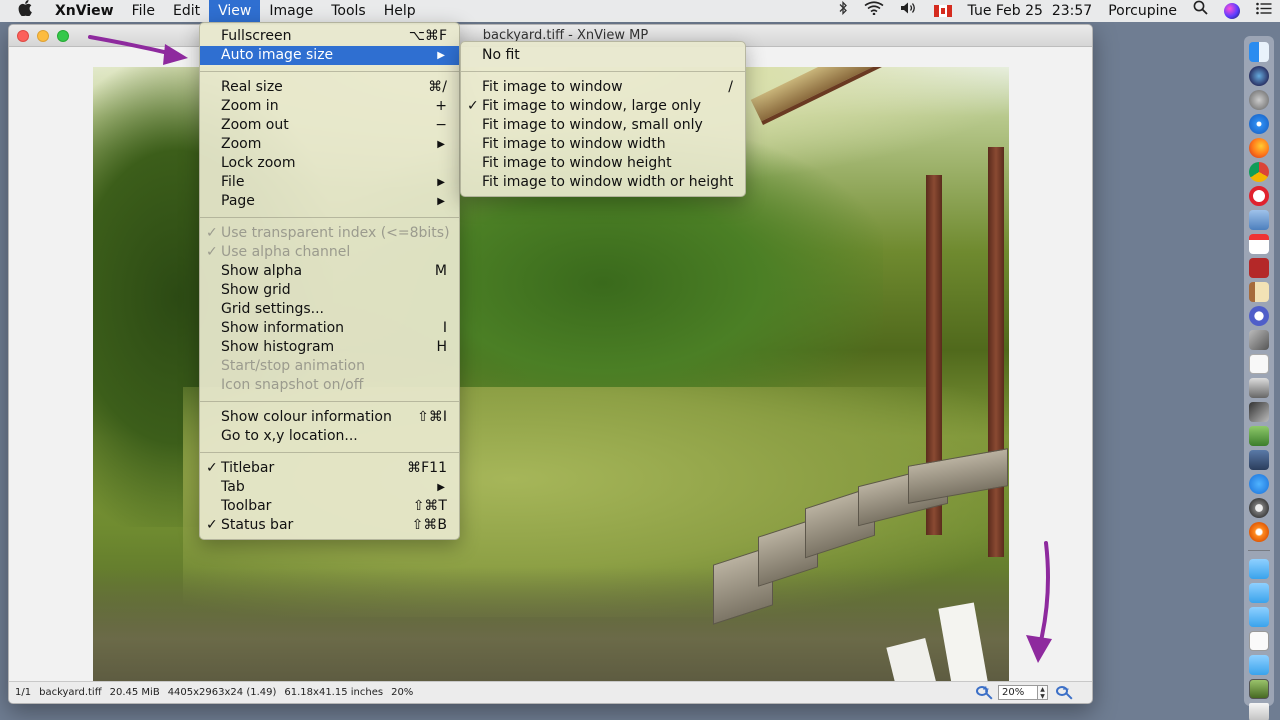 The image size is (1280, 720). What do you see at coordinates (329, 36) in the screenshot?
I see `menu-item-fullscreen: Fullscreen ⌥⌘F` at bounding box center [329, 36].